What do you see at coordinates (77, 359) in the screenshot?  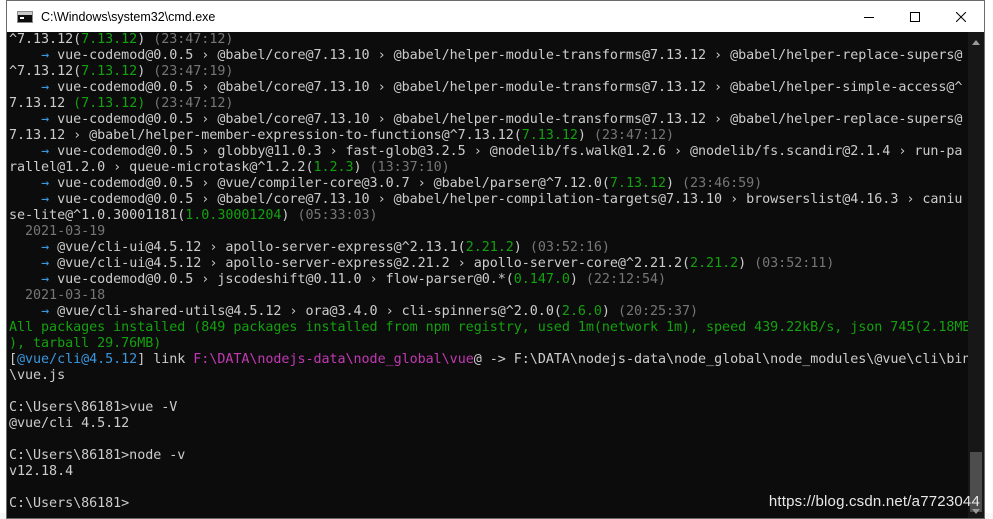 I see `console-text-segment: @vue/cli@4.5.12` at bounding box center [77, 359].